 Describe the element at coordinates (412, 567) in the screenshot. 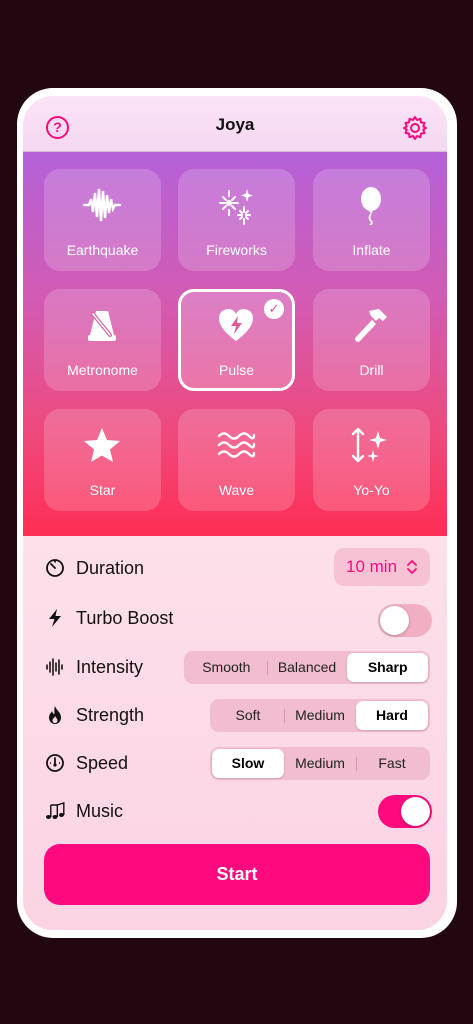

I see `chevron-up-down-icon` at that location.